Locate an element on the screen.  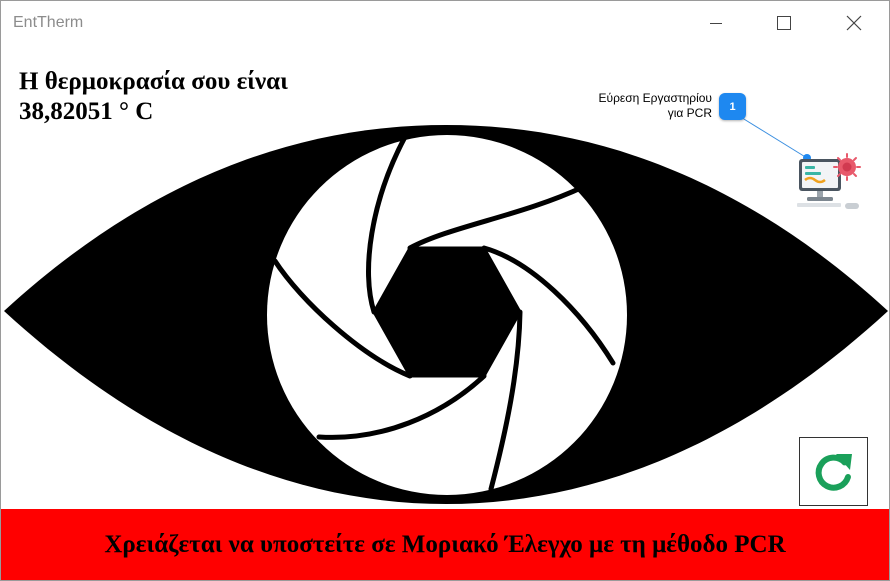
temperature-value: 38,82051 ° C is located at coordinates (86, 111).